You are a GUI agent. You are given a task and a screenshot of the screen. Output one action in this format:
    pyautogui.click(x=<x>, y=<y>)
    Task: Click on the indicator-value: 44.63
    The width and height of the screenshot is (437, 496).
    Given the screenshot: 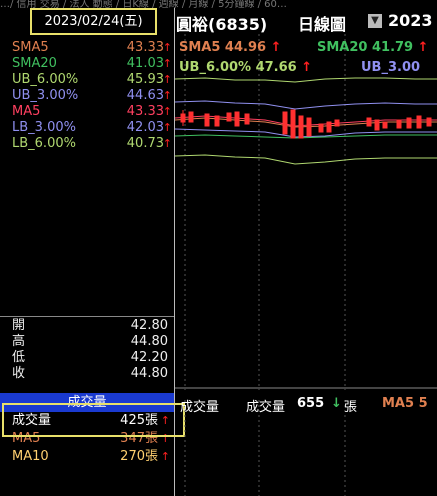 What is the action you would take?
    pyautogui.click(x=145, y=95)
    